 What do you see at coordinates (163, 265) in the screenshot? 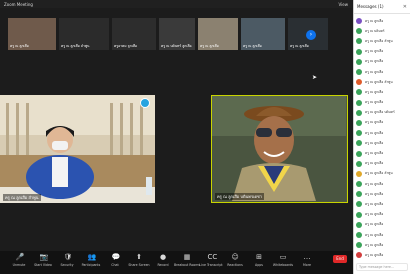
I see `toolbar-button-label: Record` at bounding box center [163, 265].